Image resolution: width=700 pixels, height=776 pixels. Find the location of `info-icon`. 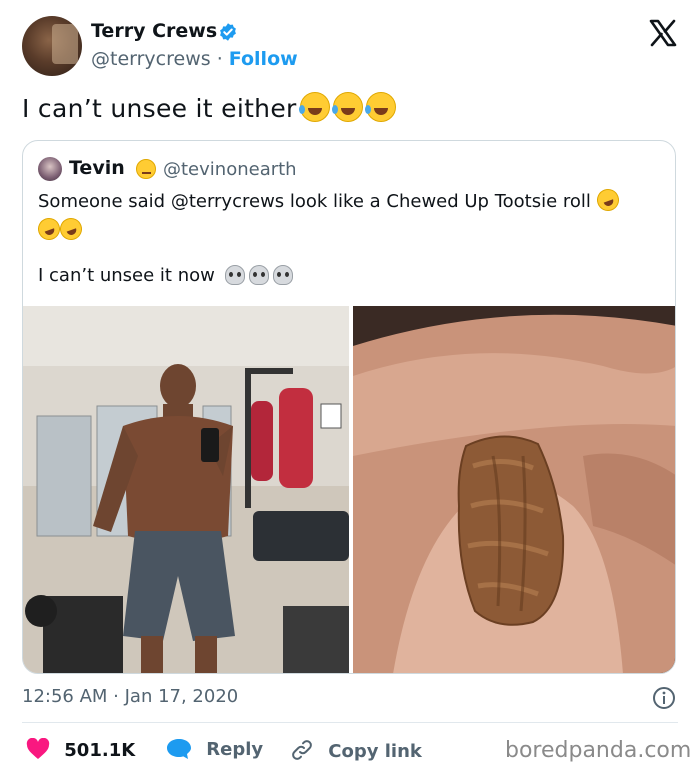

info-icon is located at coordinates (664, 698).